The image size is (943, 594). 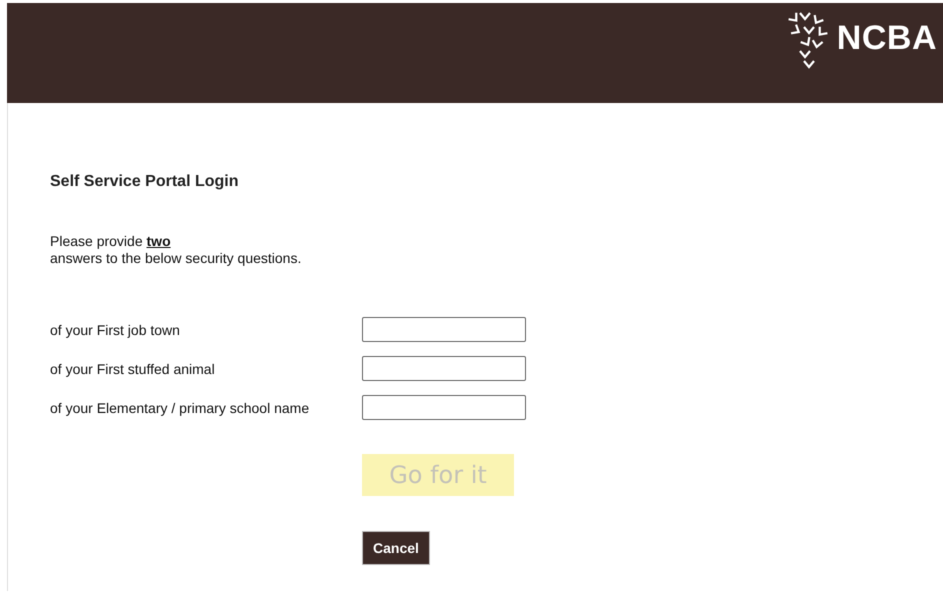 I want to click on page-title: Self Service Portal Login, so click(x=145, y=182).